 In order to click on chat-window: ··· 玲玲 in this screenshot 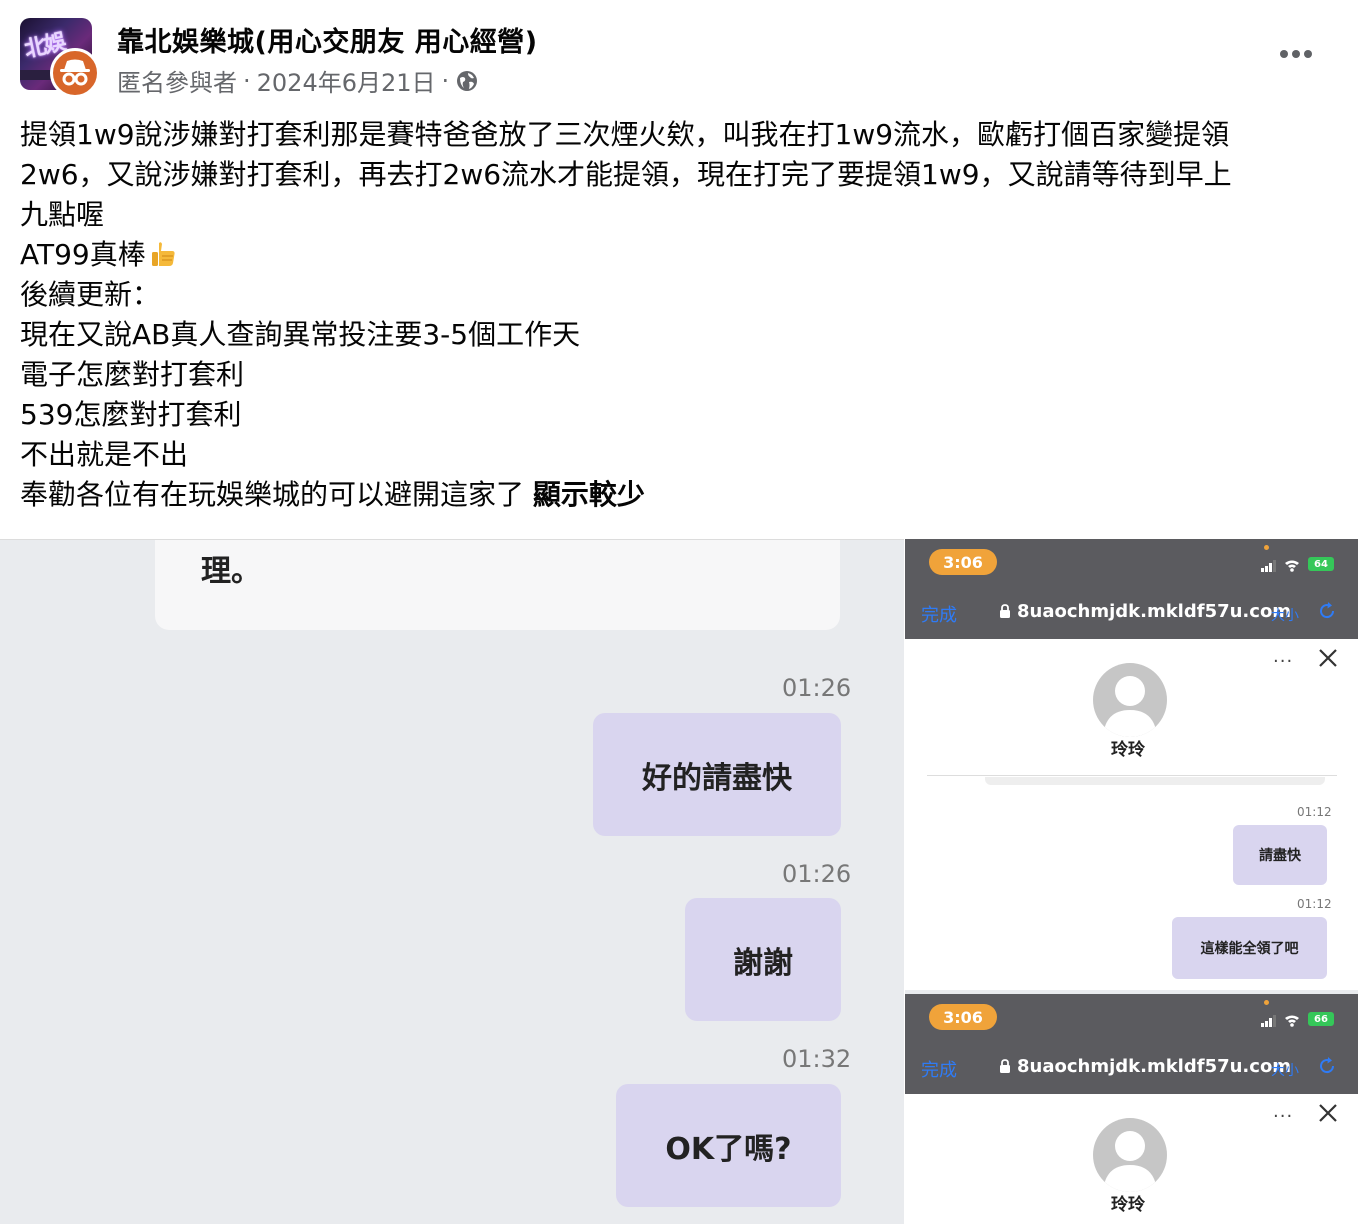, I will do `click(1131, 1159)`.